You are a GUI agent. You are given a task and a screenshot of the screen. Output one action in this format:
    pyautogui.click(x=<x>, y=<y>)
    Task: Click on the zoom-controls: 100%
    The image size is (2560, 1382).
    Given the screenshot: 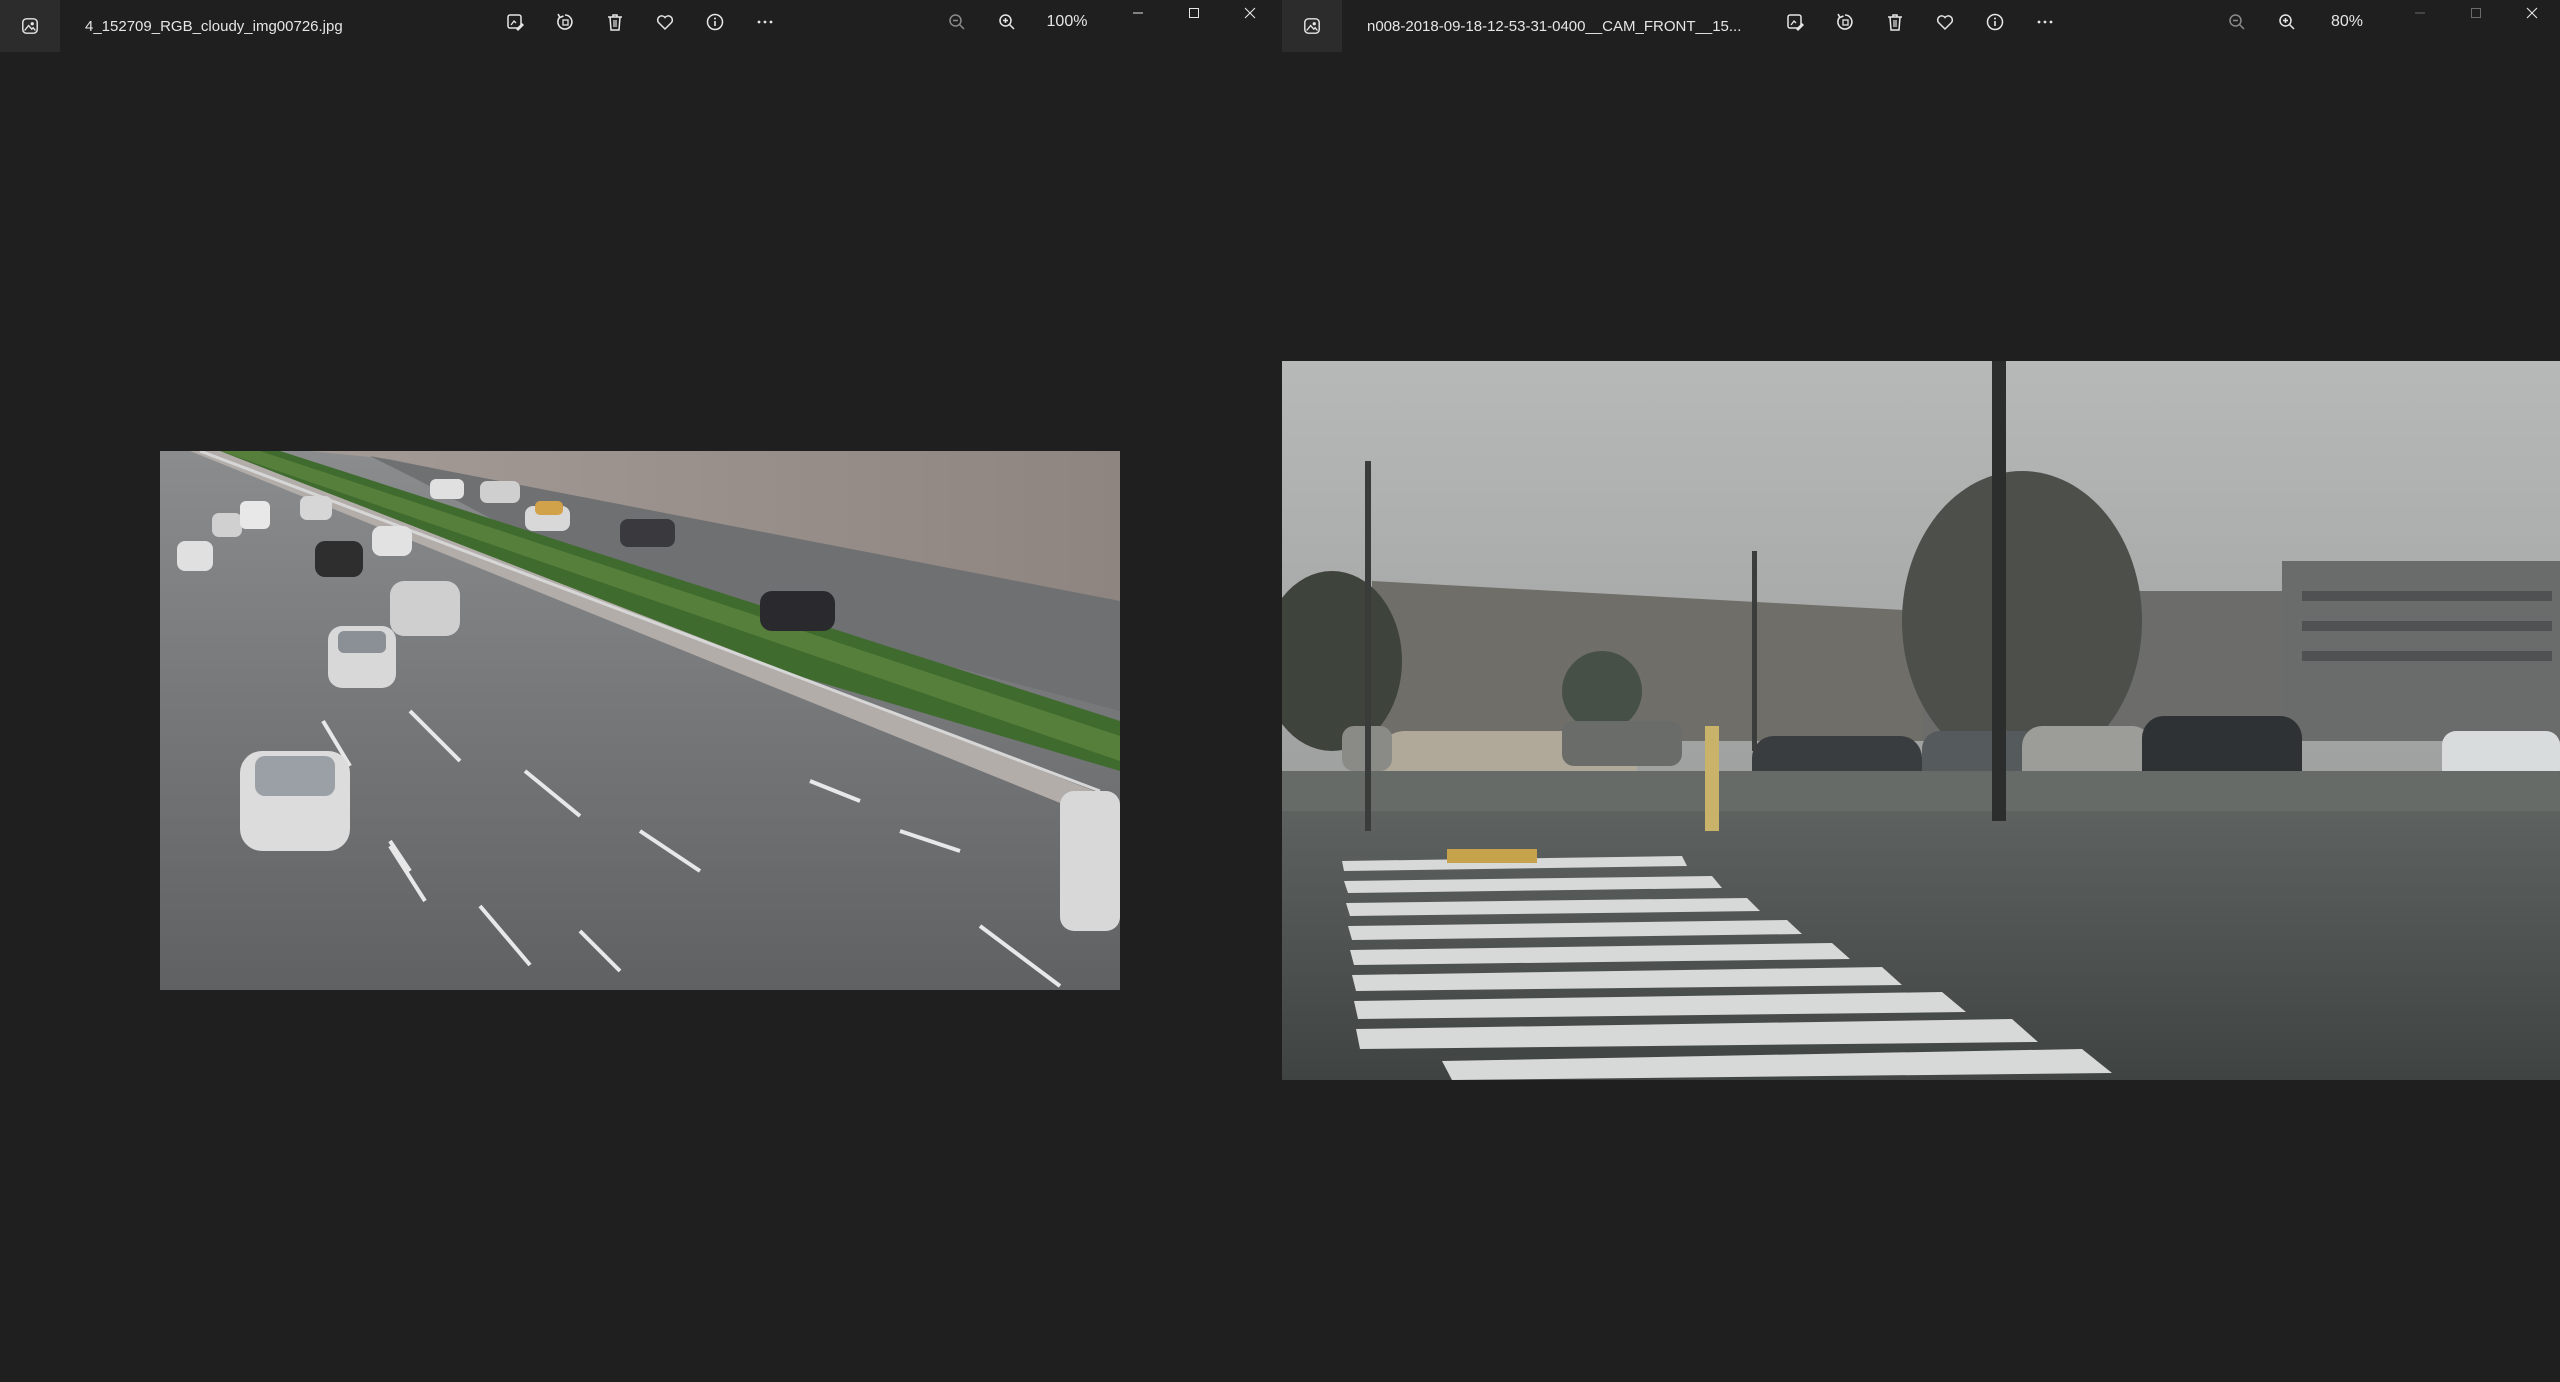 What is the action you would take?
    pyautogui.click(x=1017, y=22)
    